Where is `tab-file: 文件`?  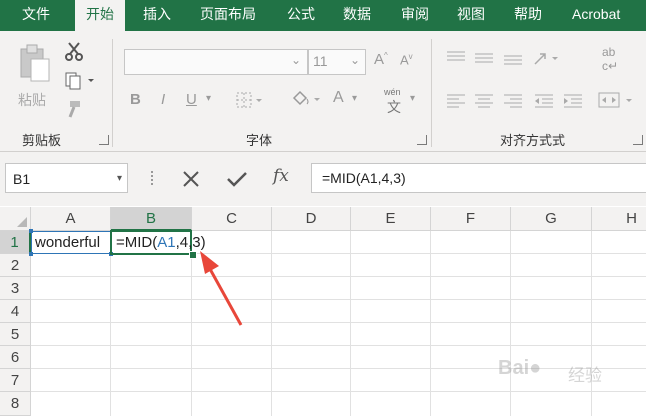
tab-file: 文件 is located at coordinates (36, 15).